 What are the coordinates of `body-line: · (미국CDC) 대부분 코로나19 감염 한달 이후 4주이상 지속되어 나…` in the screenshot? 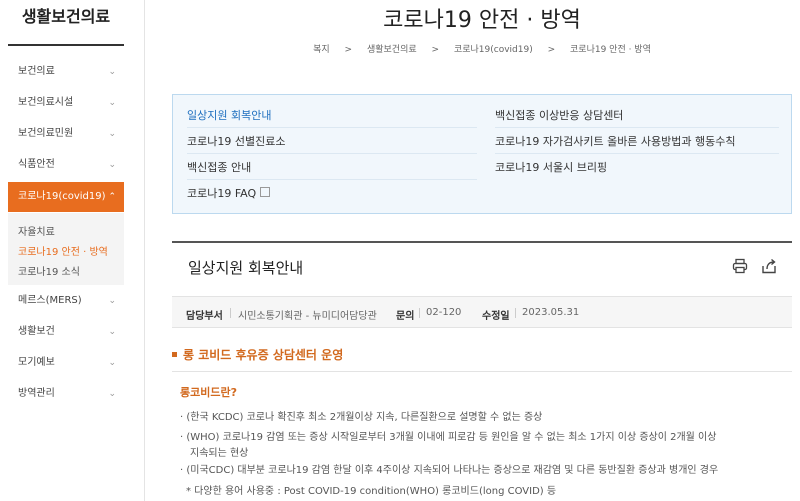 It's located at (449, 470).